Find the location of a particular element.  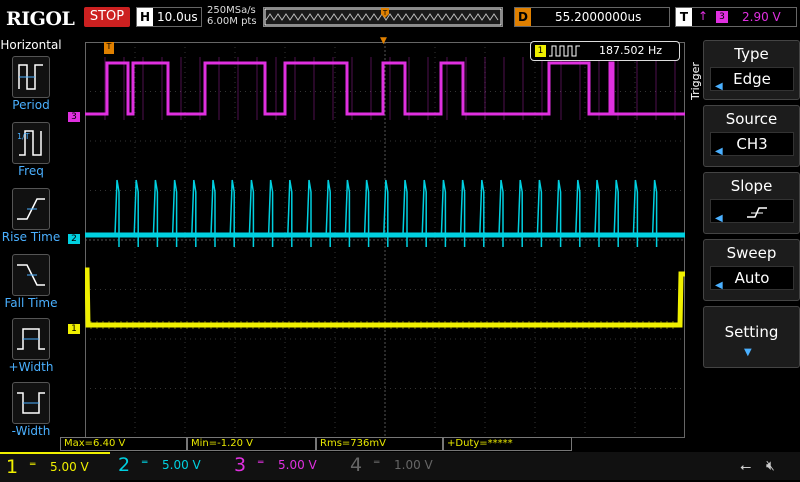

trigger-setting-title: Setting is located at coordinates (751, 332).